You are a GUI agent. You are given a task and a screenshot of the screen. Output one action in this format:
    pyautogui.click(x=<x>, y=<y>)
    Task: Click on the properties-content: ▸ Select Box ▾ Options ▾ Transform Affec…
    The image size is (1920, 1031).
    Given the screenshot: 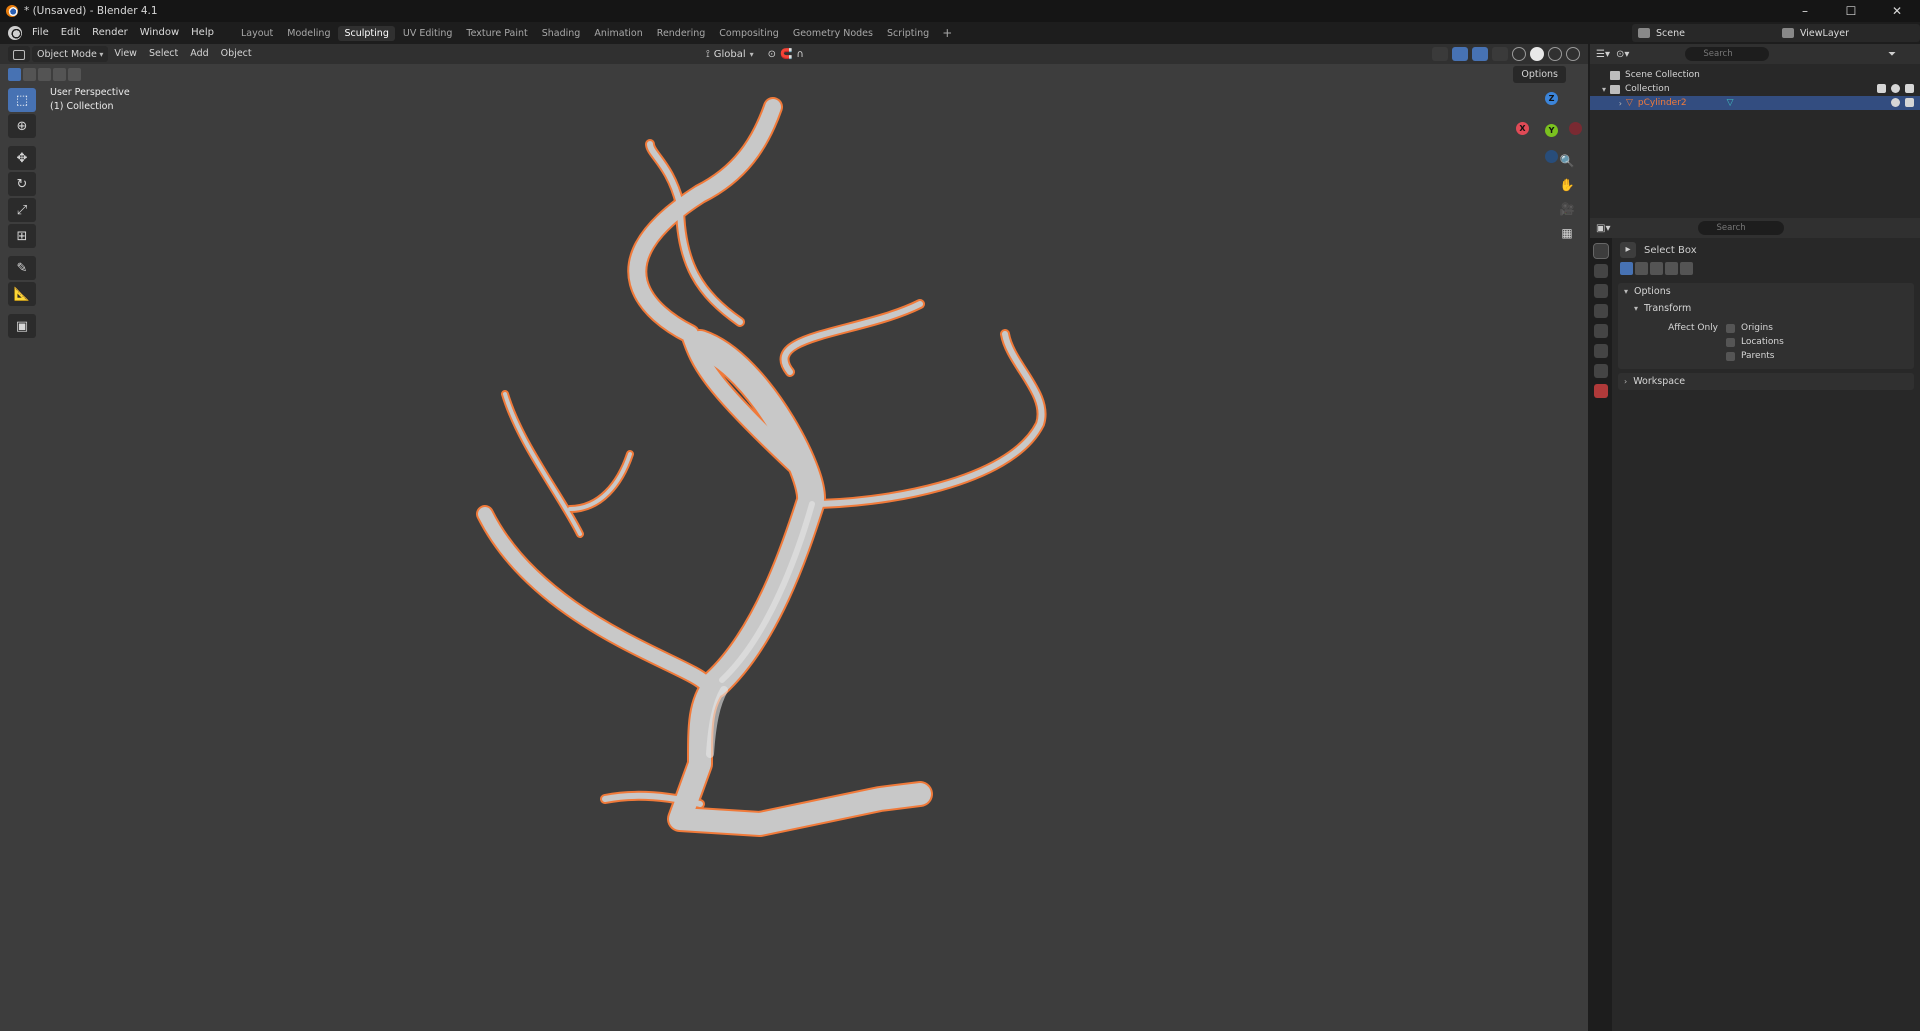 What is the action you would take?
    pyautogui.click(x=1766, y=316)
    